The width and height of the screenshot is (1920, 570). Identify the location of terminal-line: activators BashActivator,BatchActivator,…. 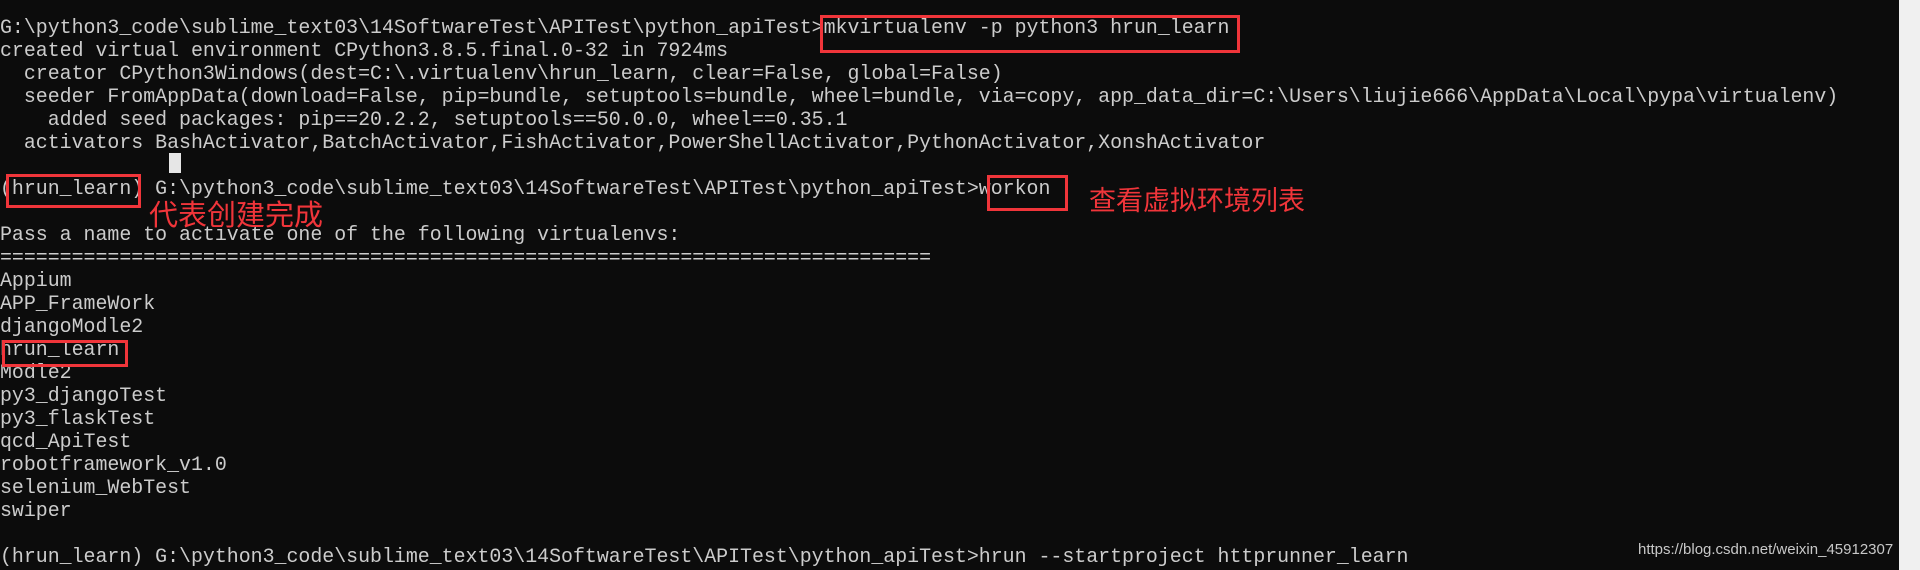
(633, 142).